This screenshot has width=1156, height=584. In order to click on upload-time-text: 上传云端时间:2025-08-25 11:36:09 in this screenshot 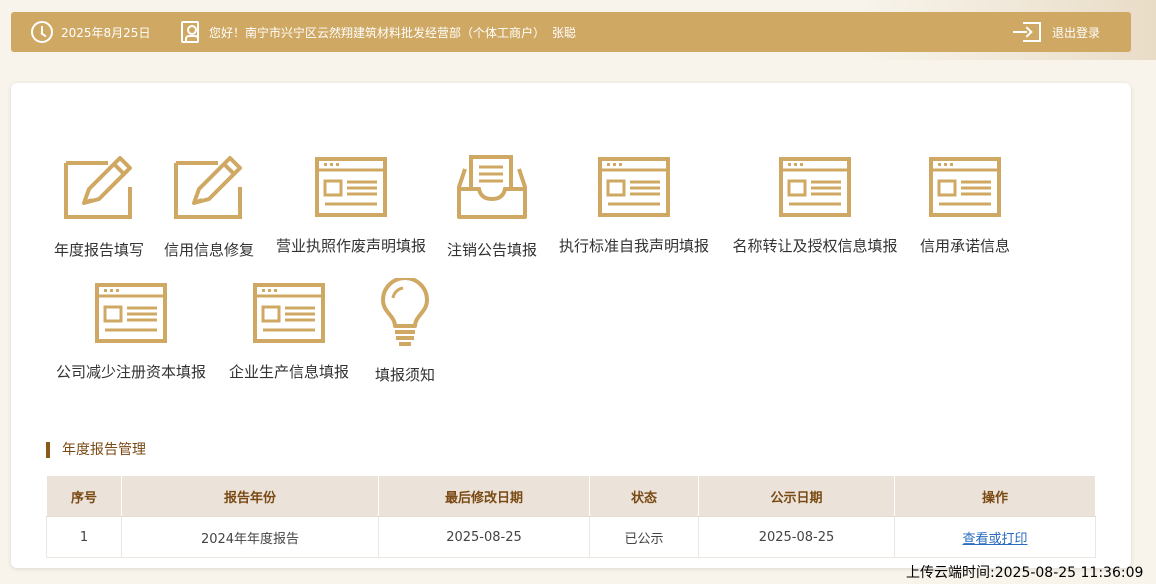, I will do `click(1025, 573)`.